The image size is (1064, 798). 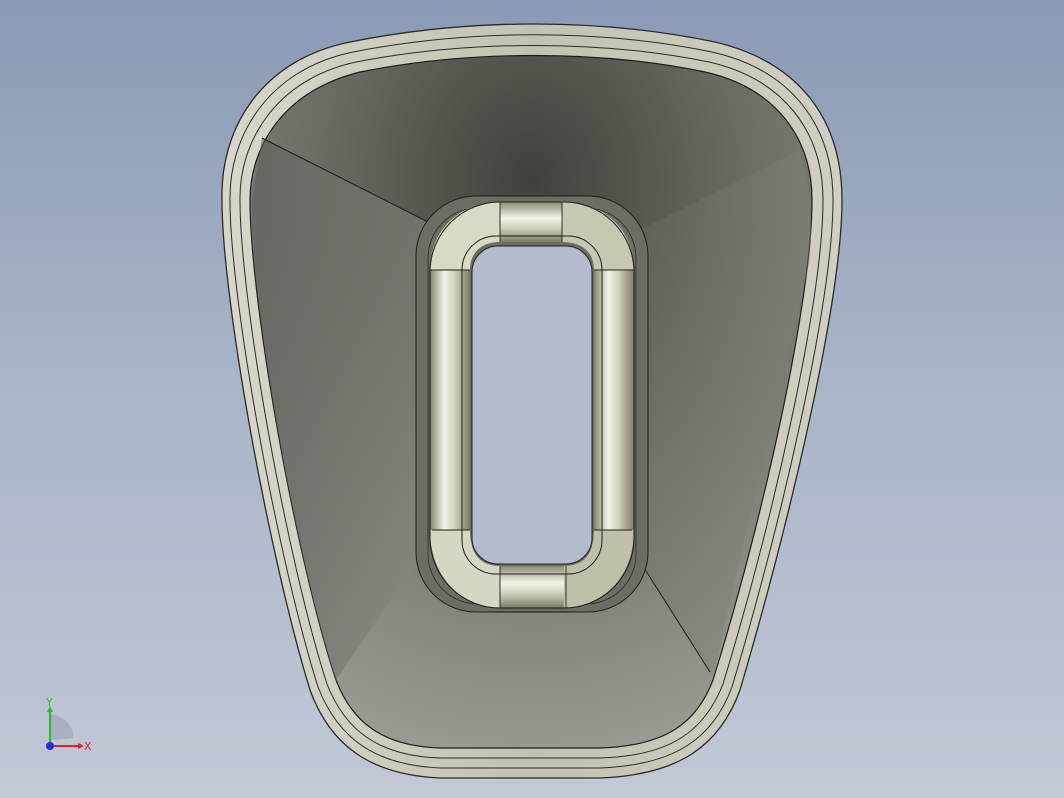 What do you see at coordinates (50, 746) in the screenshot?
I see `z-axis-dot` at bounding box center [50, 746].